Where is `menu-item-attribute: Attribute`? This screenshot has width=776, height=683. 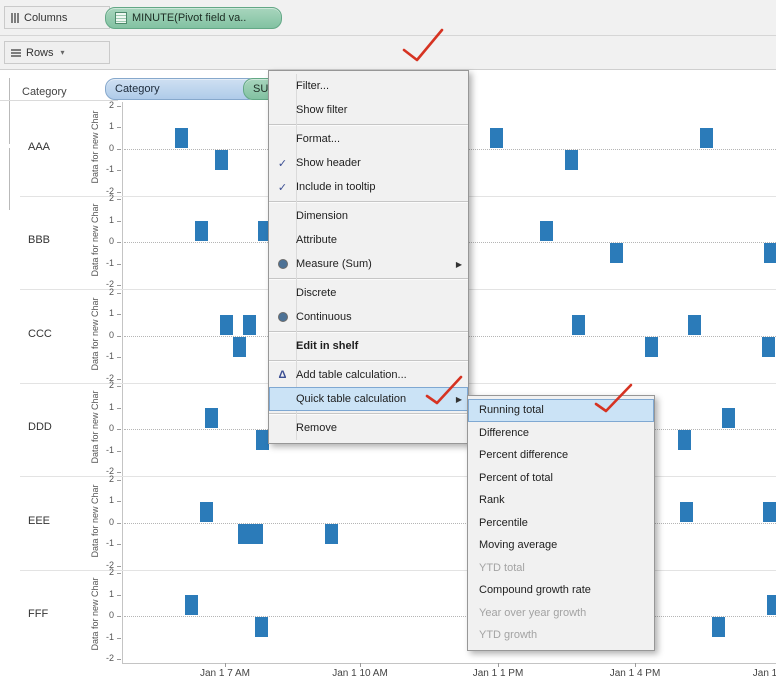
menu-item-attribute: Attribute is located at coordinates (368, 240).